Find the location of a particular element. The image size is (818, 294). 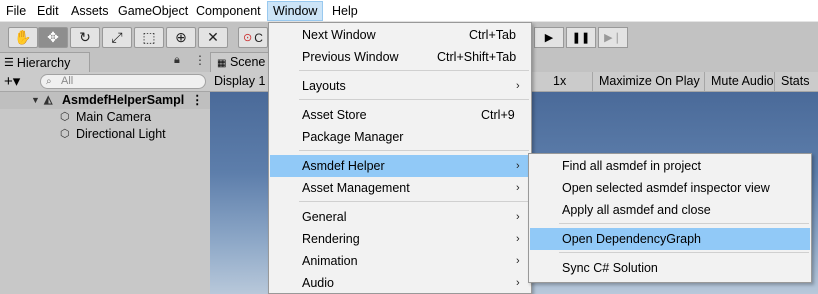

hierarchy-item-label: Main Camera is located at coordinates (114, 117).